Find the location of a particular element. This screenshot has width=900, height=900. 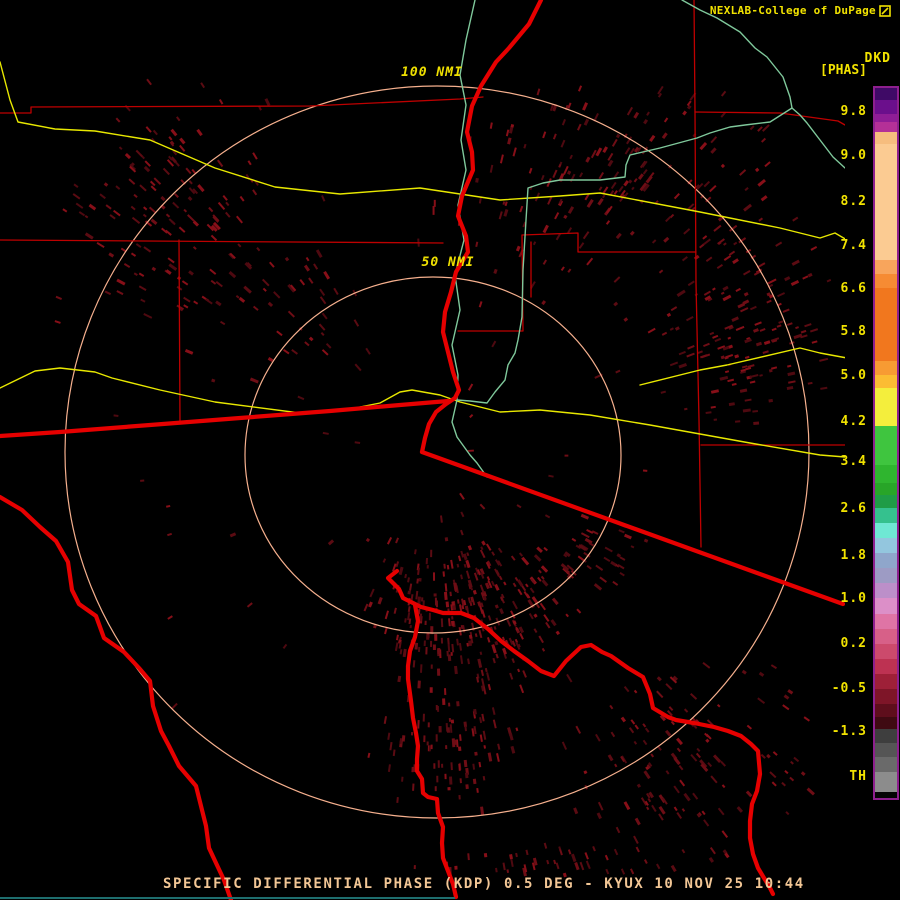

colorbar-tick-8.2: 8.2 is located at coordinates (853, 201).